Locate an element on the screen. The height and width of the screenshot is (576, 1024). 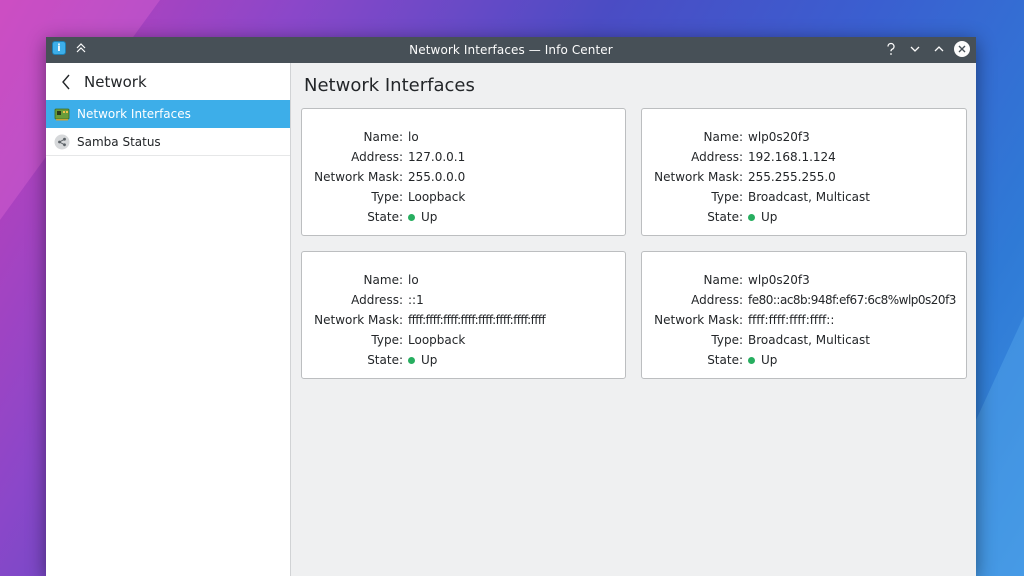
page-title: Network Interfaces is located at coordinates (389, 85).